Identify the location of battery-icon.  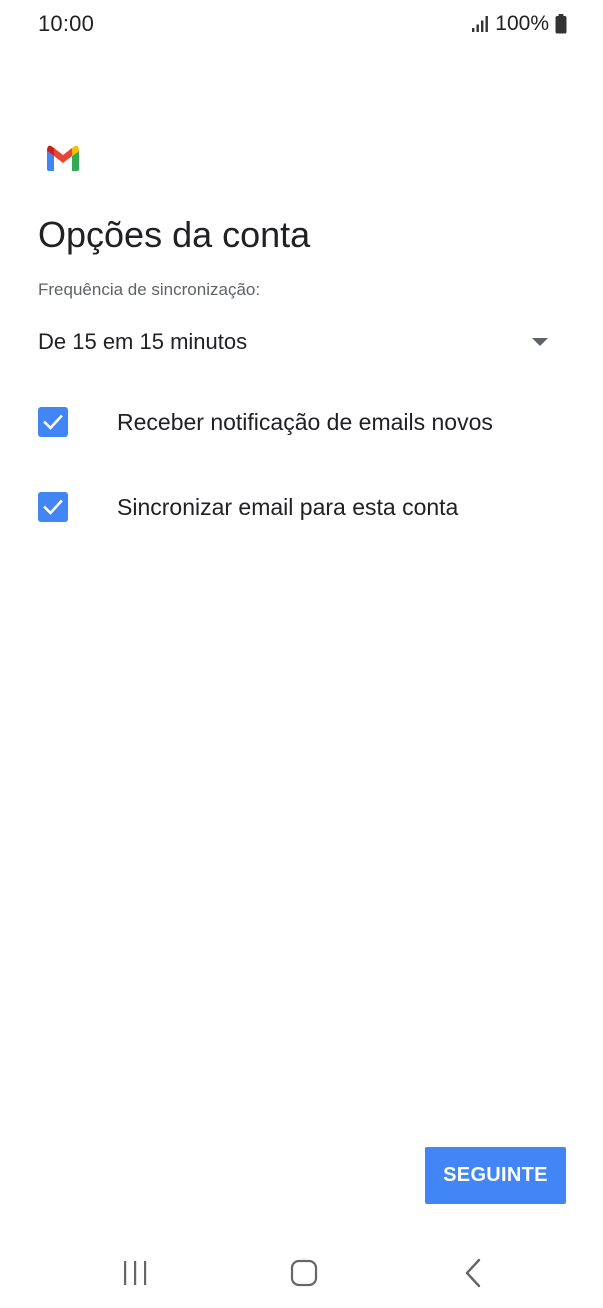
(561, 24).